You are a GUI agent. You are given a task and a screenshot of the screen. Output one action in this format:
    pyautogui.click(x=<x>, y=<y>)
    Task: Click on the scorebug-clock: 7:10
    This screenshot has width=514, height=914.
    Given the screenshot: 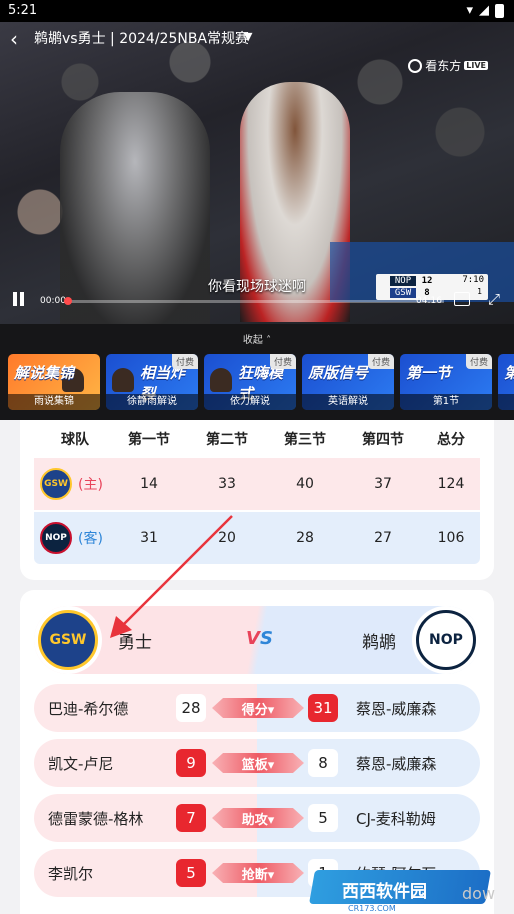 What is the action you would take?
    pyautogui.click(x=473, y=280)
    